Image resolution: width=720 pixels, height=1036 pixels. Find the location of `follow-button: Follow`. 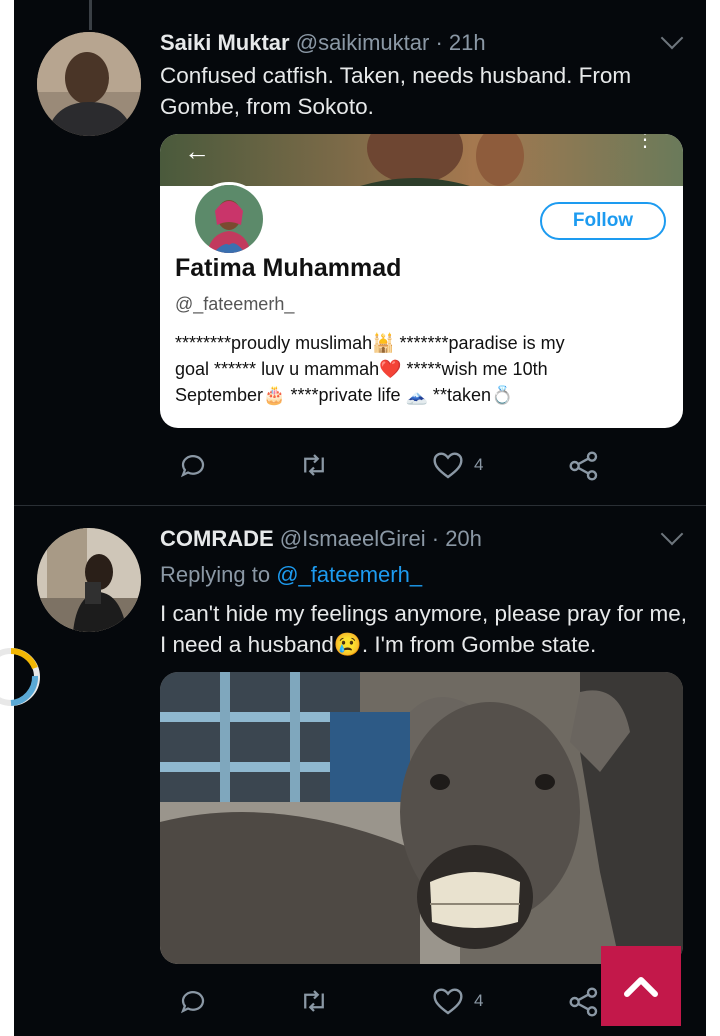

follow-button: Follow is located at coordinates (603, 221).